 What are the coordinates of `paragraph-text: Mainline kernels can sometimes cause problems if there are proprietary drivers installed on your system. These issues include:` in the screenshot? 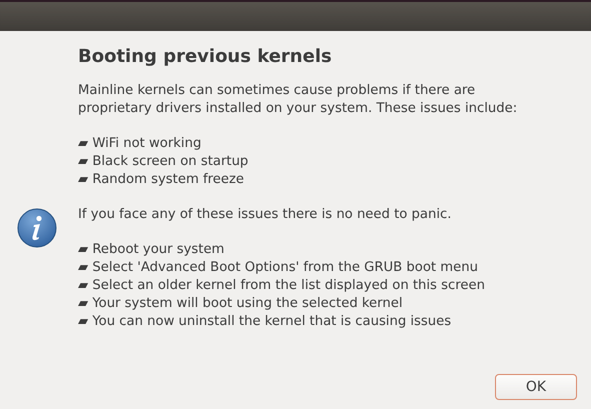 It's located at (298, 100).